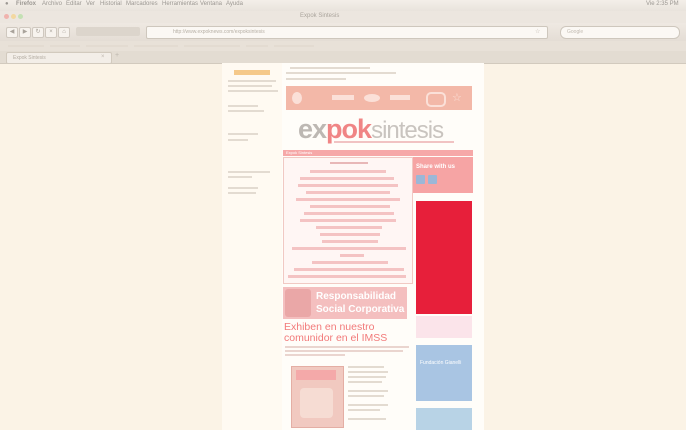  What do you see at coordinates (103, 57) in the screenshot?
I see `close-tab-icon: ×` at bounding box center [103, 57].